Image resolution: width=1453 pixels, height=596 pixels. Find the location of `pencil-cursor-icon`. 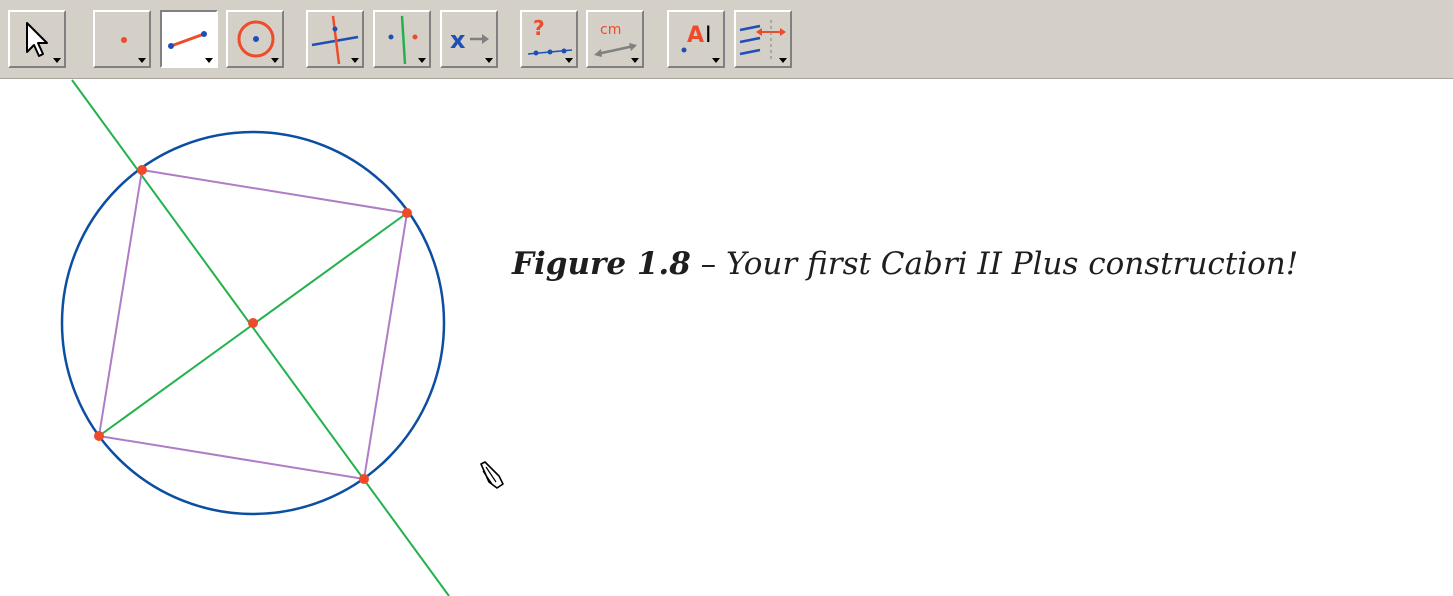

pencil-cursor-icon is located at coordinates (492, 475).